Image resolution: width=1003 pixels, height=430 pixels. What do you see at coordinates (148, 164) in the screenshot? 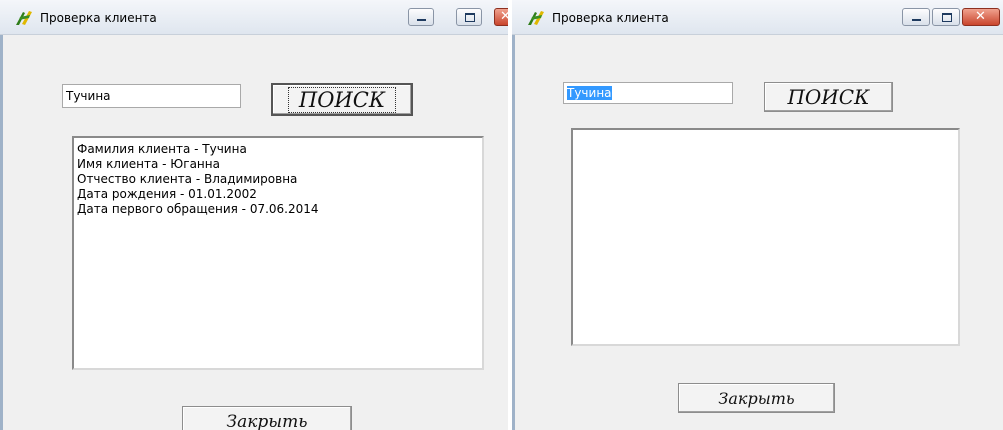
I see `result-line: Имя клиента - Юганна` at bounding box center [148, 164].